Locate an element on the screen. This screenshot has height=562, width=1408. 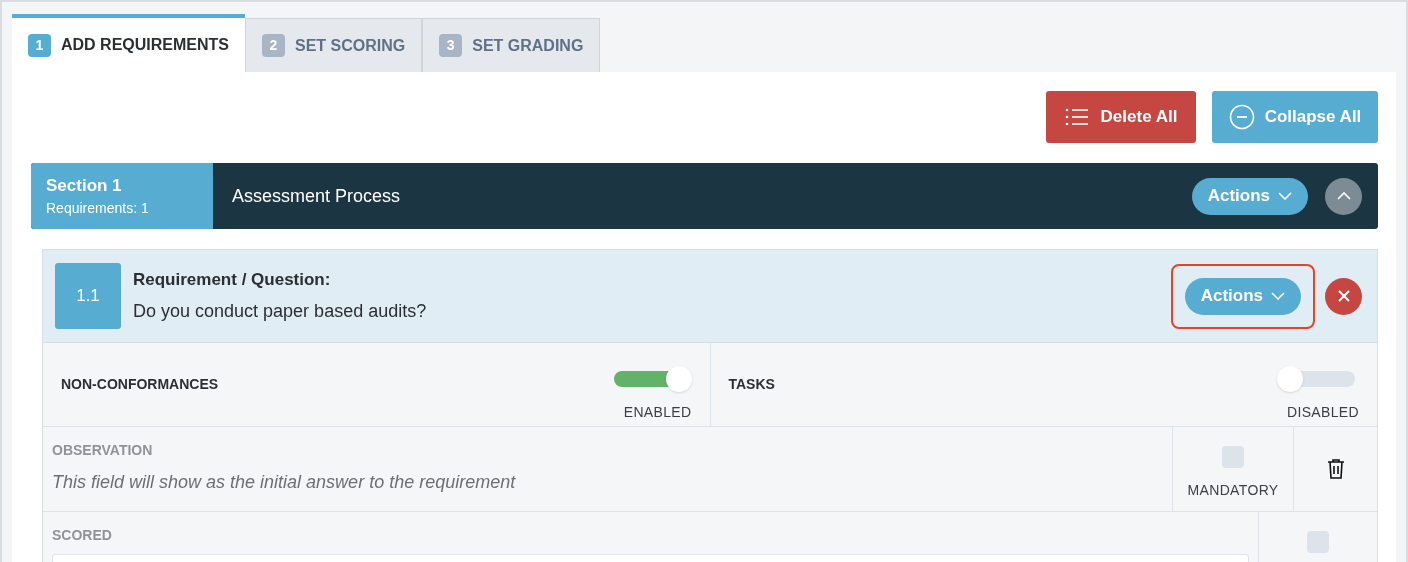
step-number: 2 is located at coordinates (273, 45).